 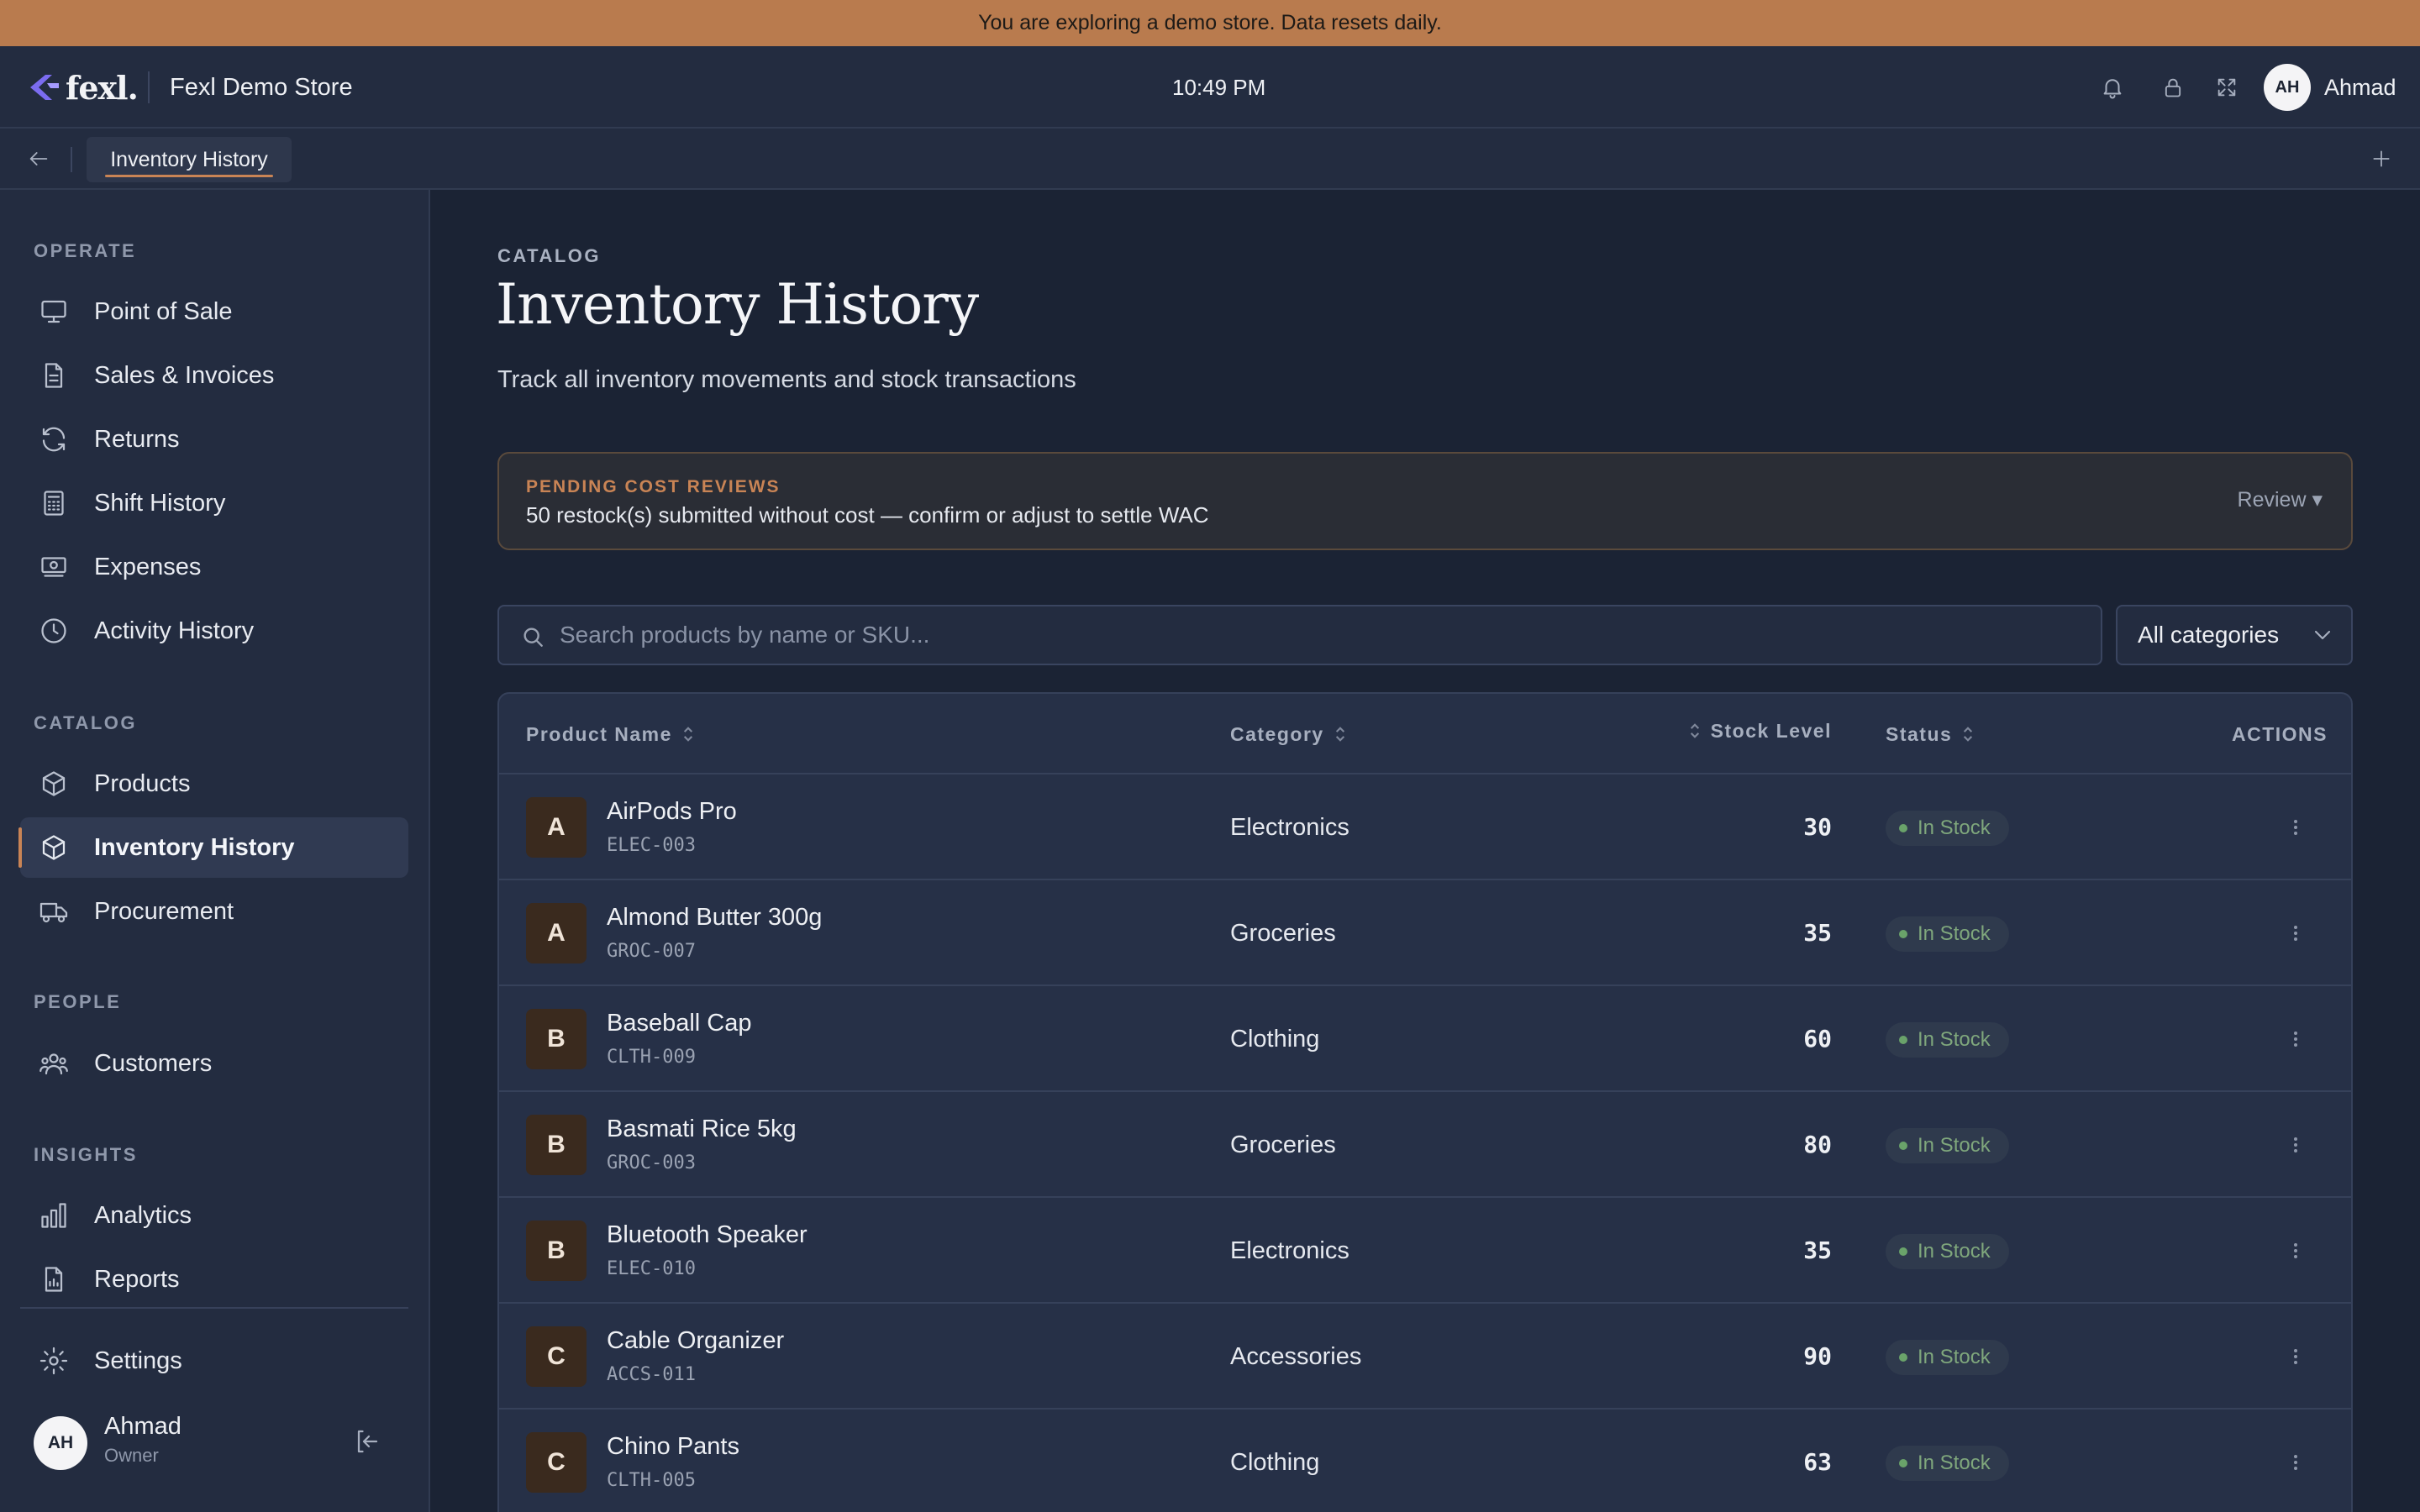 I want to click on column-header-actions: ACTIONS, so click(x=2280, y=734).